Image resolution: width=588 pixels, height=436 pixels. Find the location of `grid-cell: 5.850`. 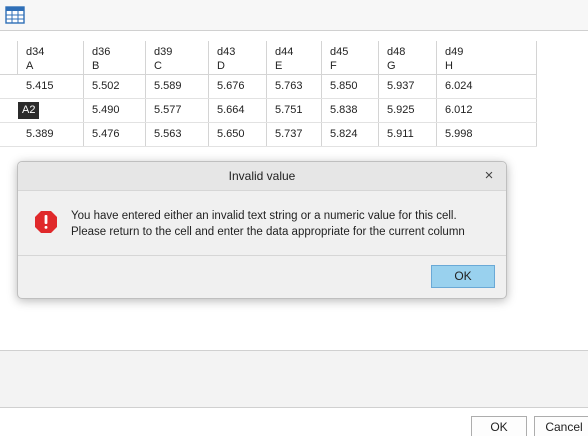

grid-cell: 5.850 is located at coordinates (350, 86).